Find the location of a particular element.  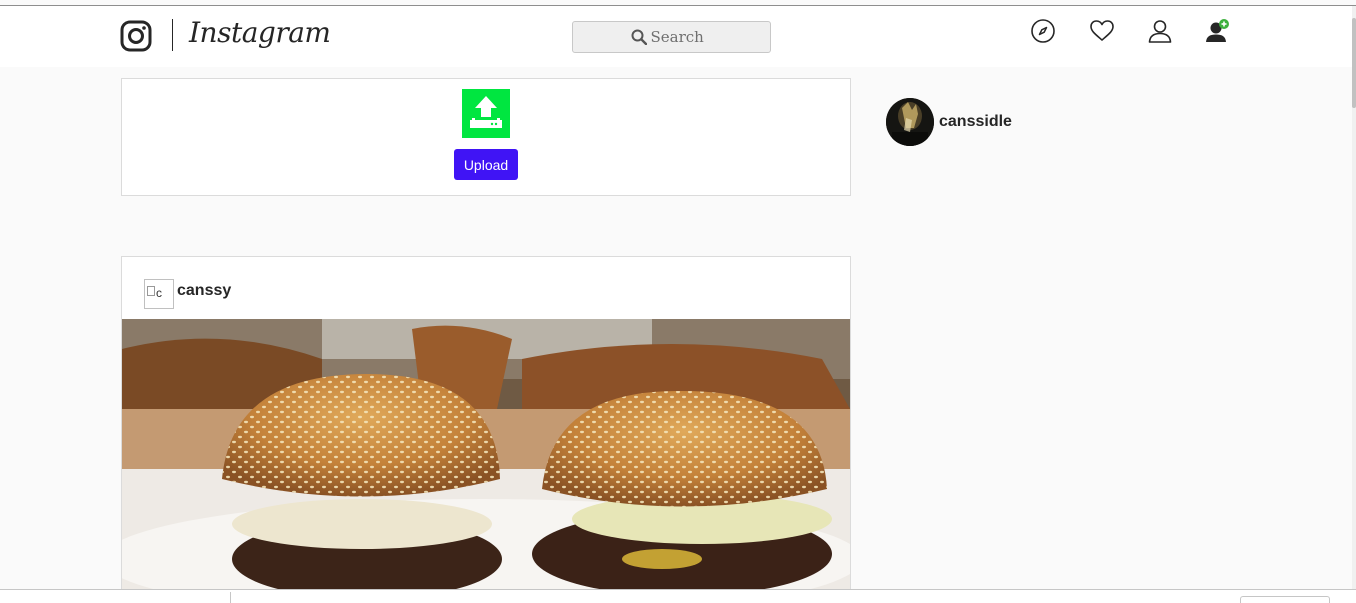

profile-avatar-image is located at coordinates (910, 122).